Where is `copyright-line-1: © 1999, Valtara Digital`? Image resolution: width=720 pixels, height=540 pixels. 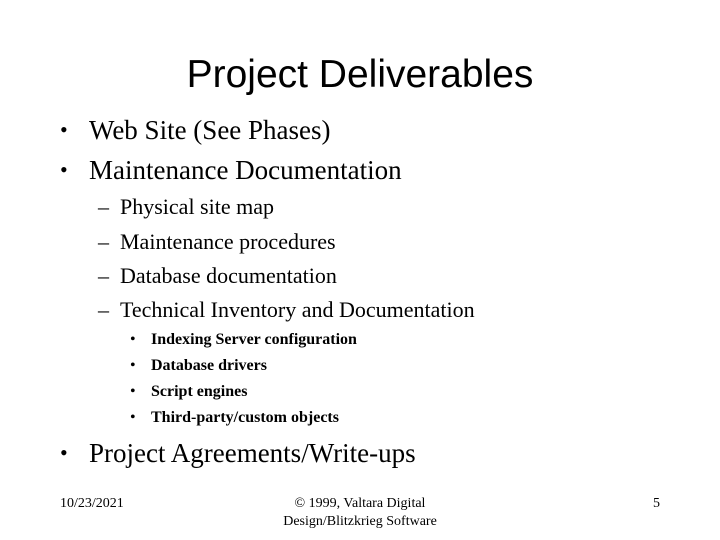
copyright-line-1: © 1999, Valtara Digital is located at coordinates (360, 503).